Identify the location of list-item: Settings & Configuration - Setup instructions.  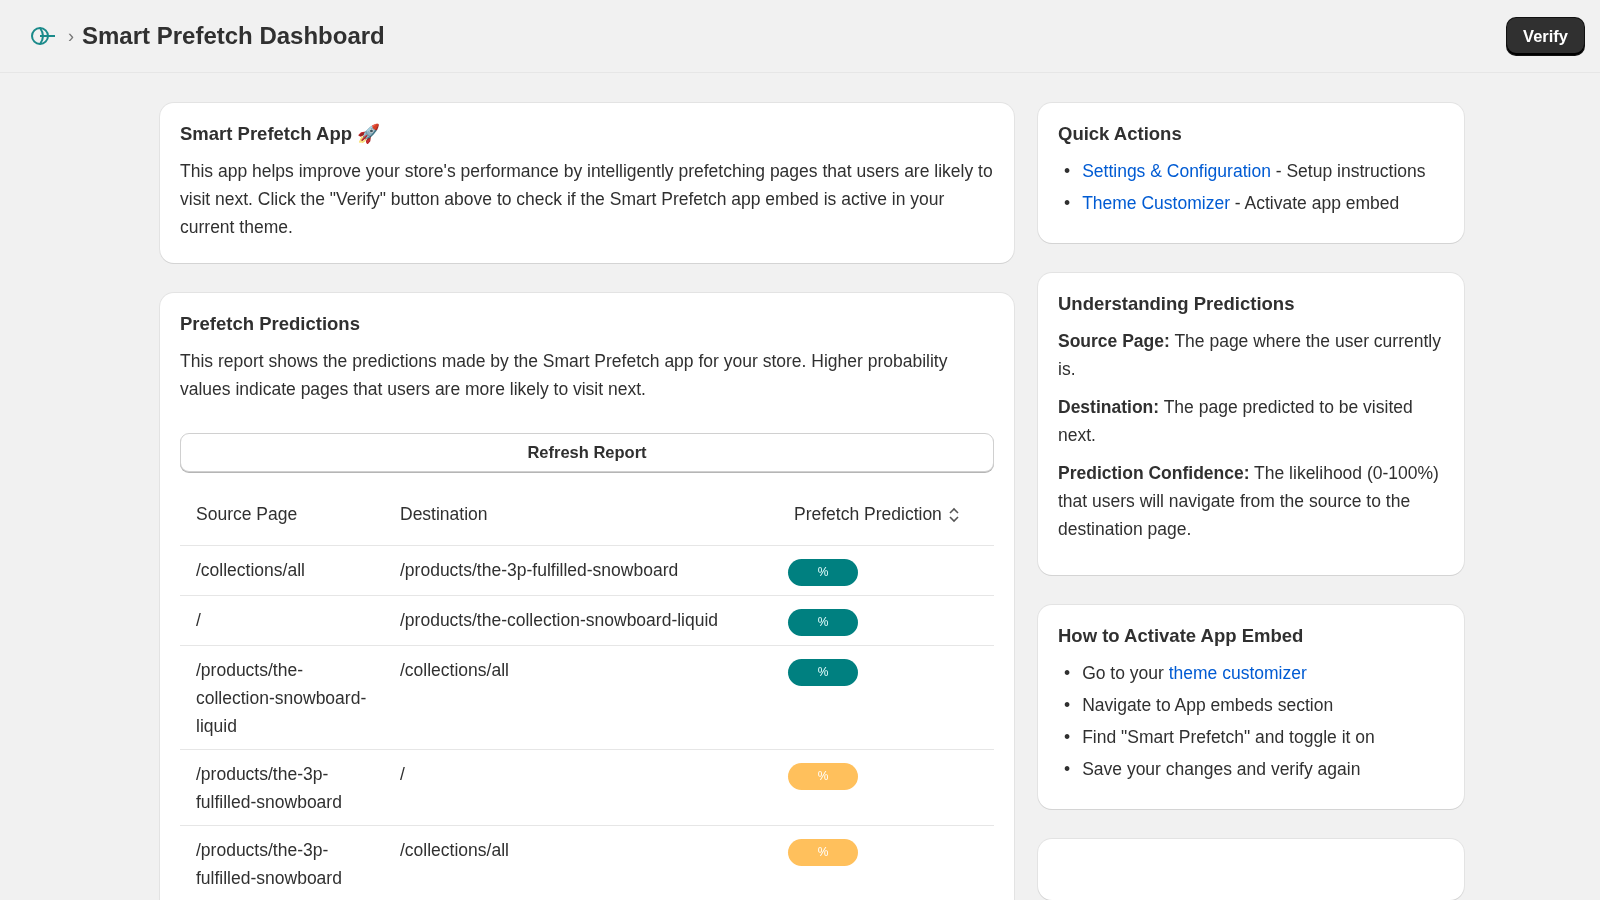
(1254, 171).